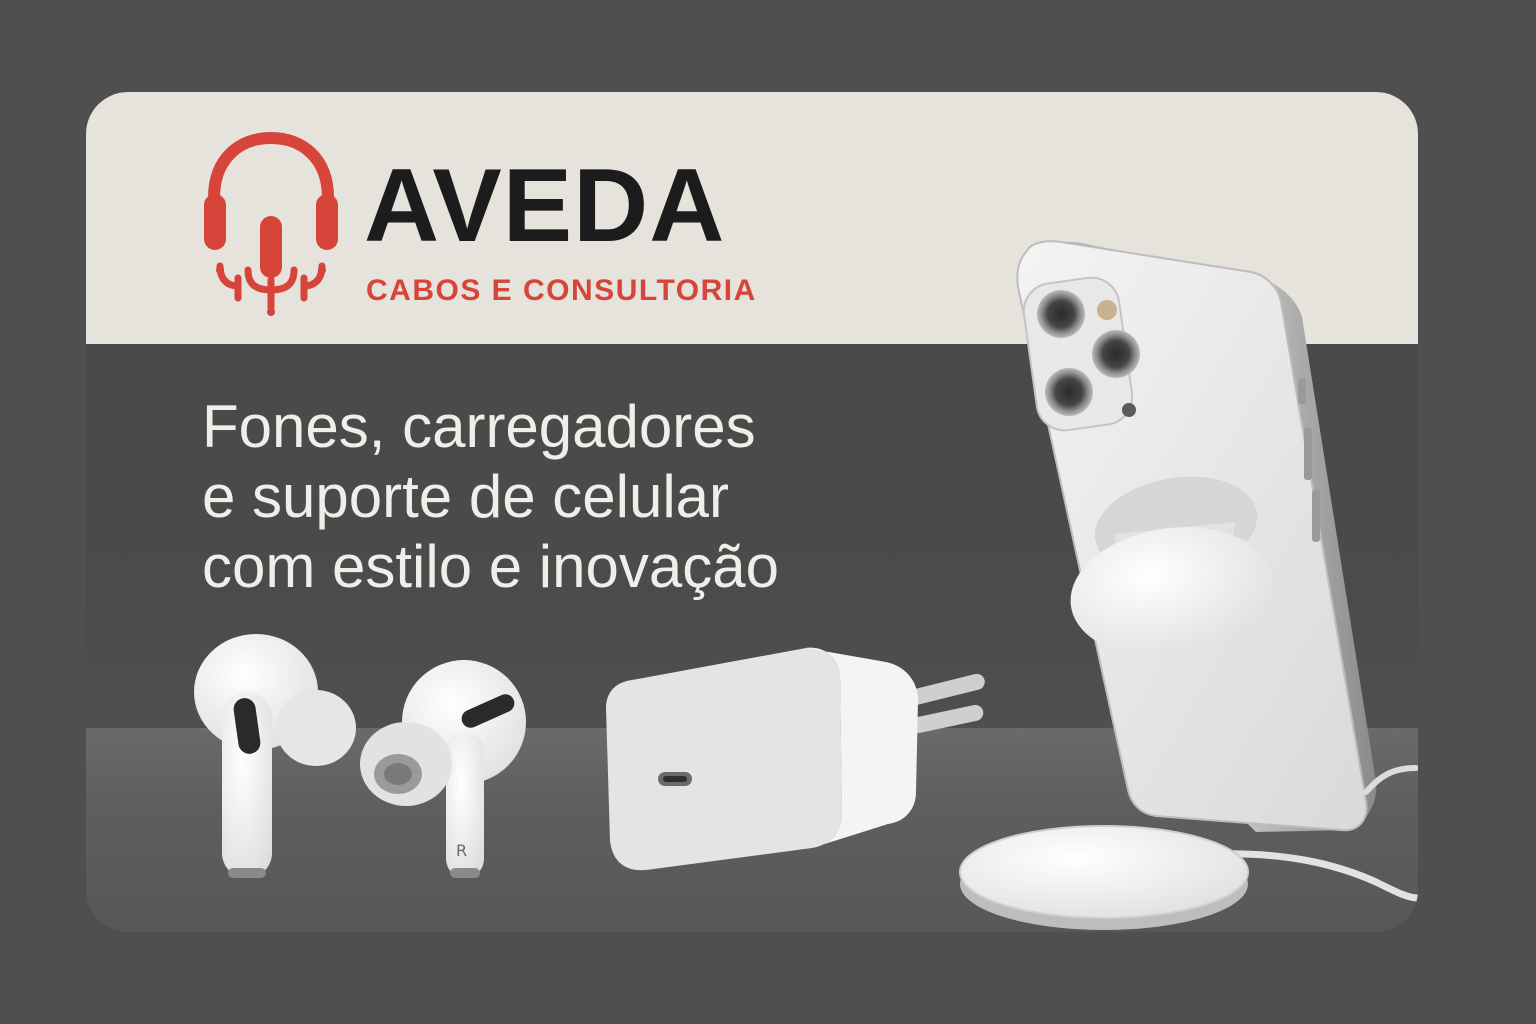  What do you see at coordinates (275, 756) in the screenshot?
I see `earbud-left` at bounding box center [275, 756].